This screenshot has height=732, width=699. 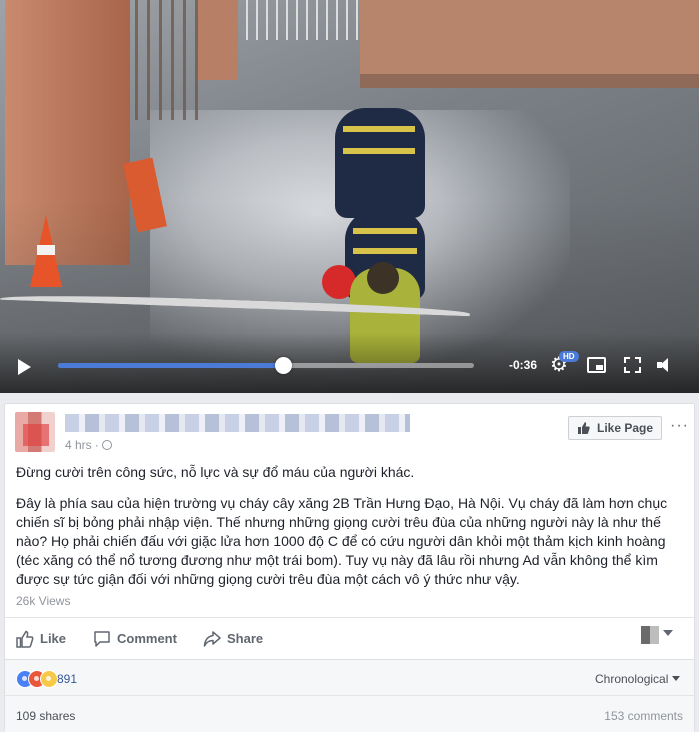 I want to click on post-as-avatar, so click(x=650, y=635).